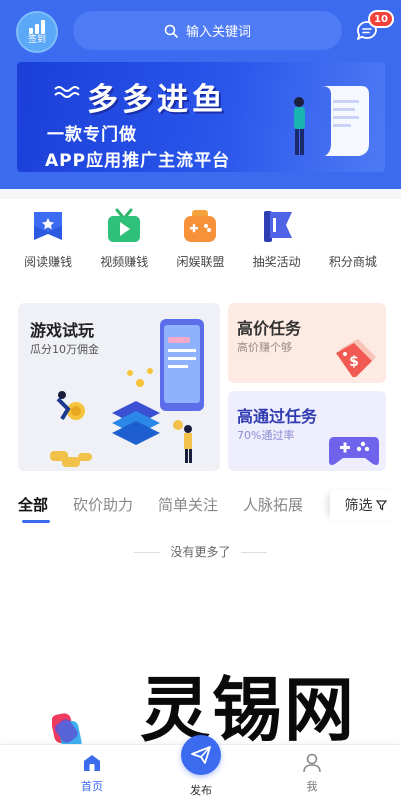 This screenshot has width=401, height=797. I want to click on publish-button, so click(201, 755).